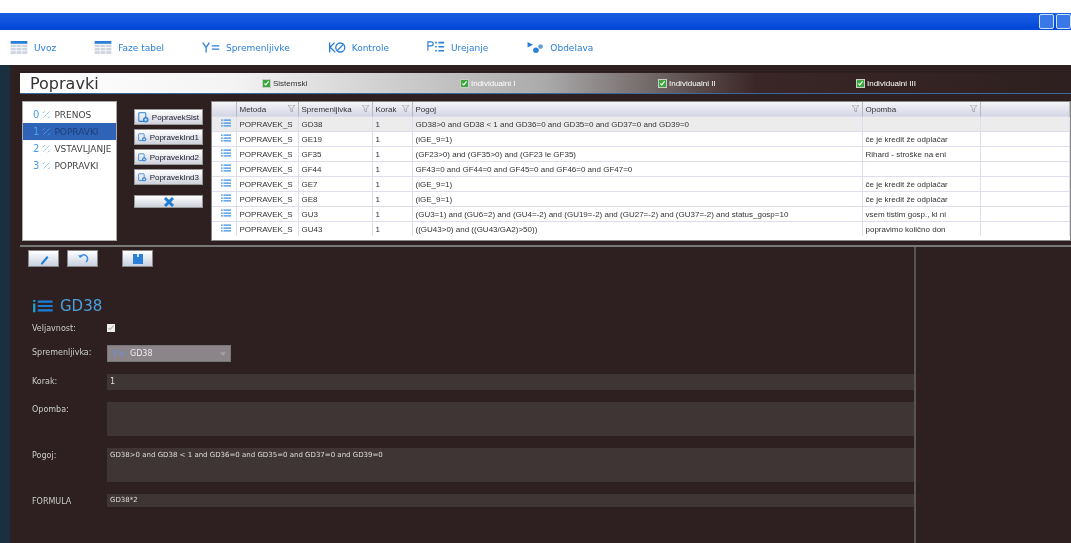  What do you see at coordinates (69, 114) in the screenshot?
I see `step-item: 0 PRENOS` at bounding box center [69, 114].